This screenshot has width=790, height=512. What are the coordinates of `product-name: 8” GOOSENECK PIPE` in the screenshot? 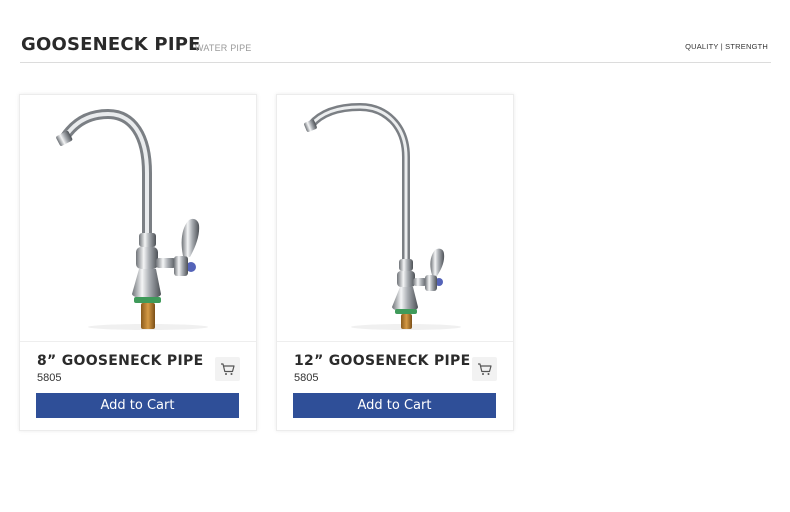 It's located at (120, 361).